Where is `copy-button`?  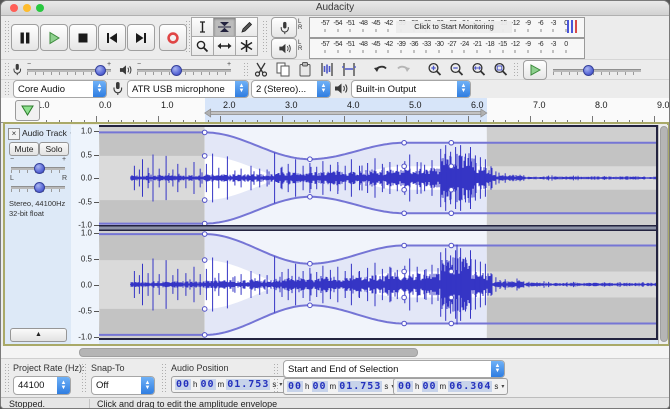
copy-button is located at coordinates (282, 69).